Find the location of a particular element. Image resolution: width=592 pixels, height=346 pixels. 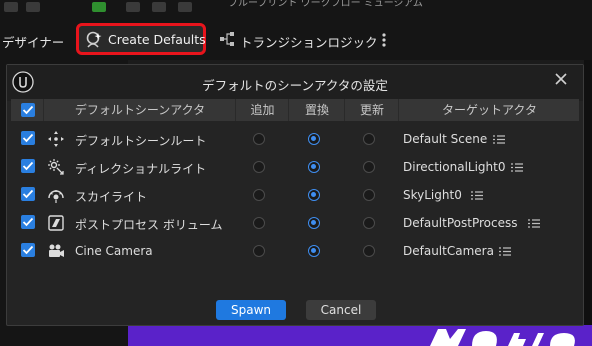

dialog-header: デフォルトのシーンアクタの設定 is located at coordinates (295, 83).